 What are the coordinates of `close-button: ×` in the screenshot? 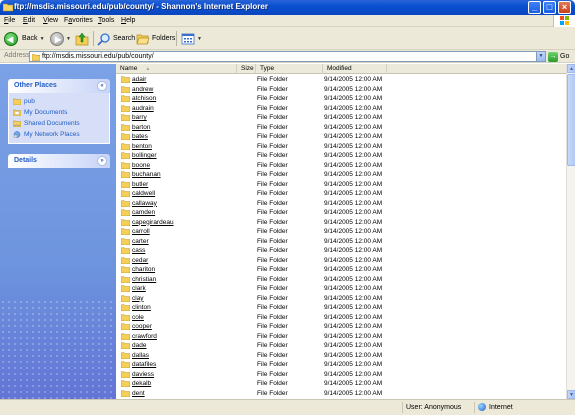 It's located at (564, 7).